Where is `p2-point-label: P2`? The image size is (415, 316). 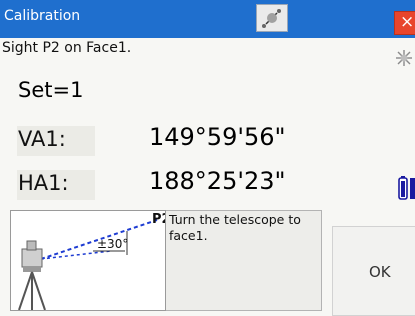
p2-point-label: P2 is located at coordinates (158, 219).